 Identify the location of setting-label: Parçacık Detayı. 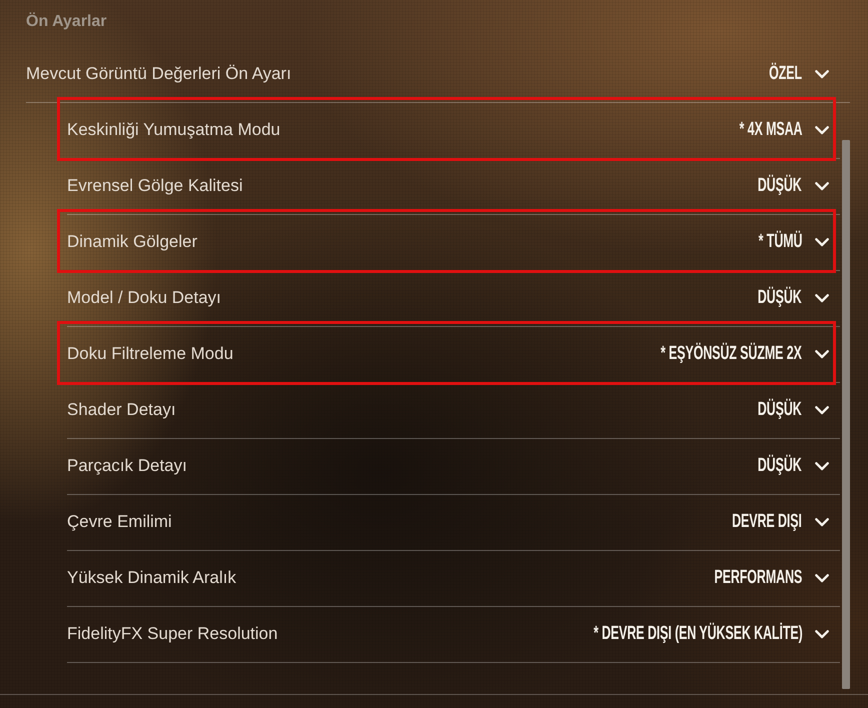
(127, 466).